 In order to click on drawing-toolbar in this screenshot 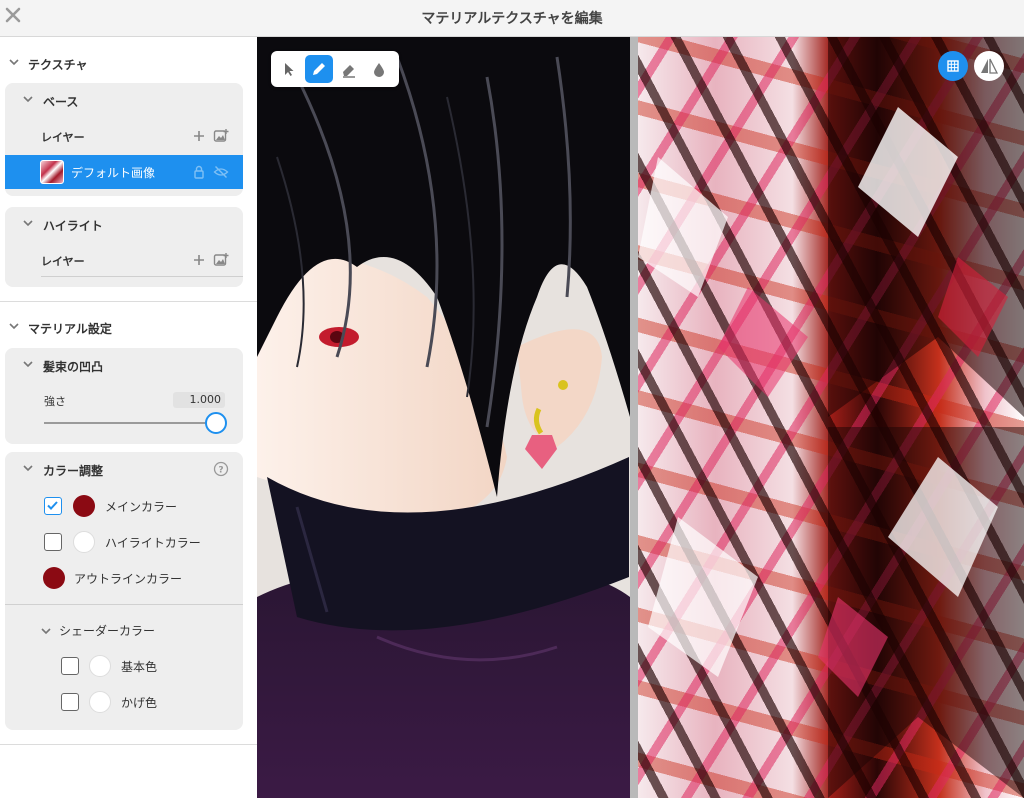, I will do `click(335, 69)`.